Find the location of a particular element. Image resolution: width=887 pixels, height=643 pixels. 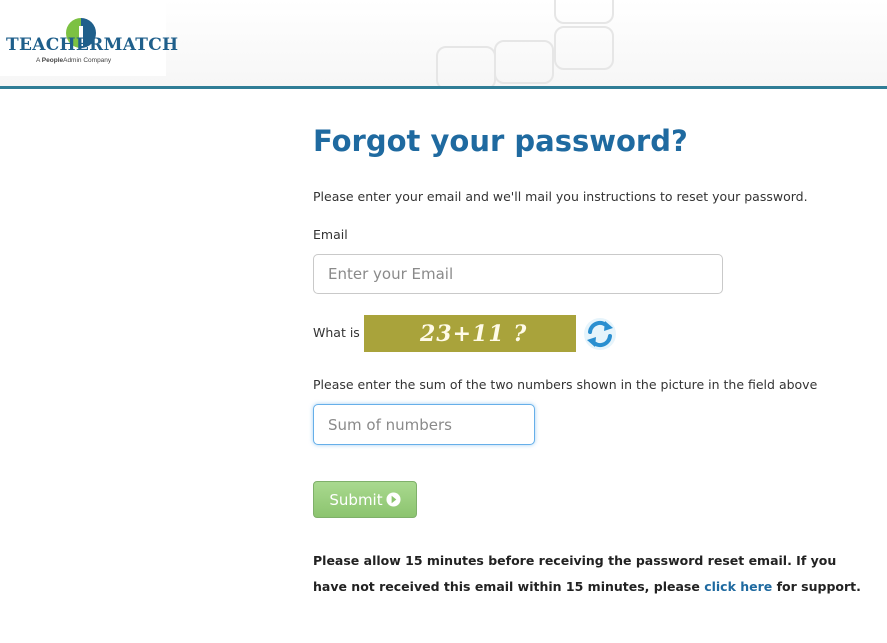

email-label: Email is located at coordinates (330, 234).